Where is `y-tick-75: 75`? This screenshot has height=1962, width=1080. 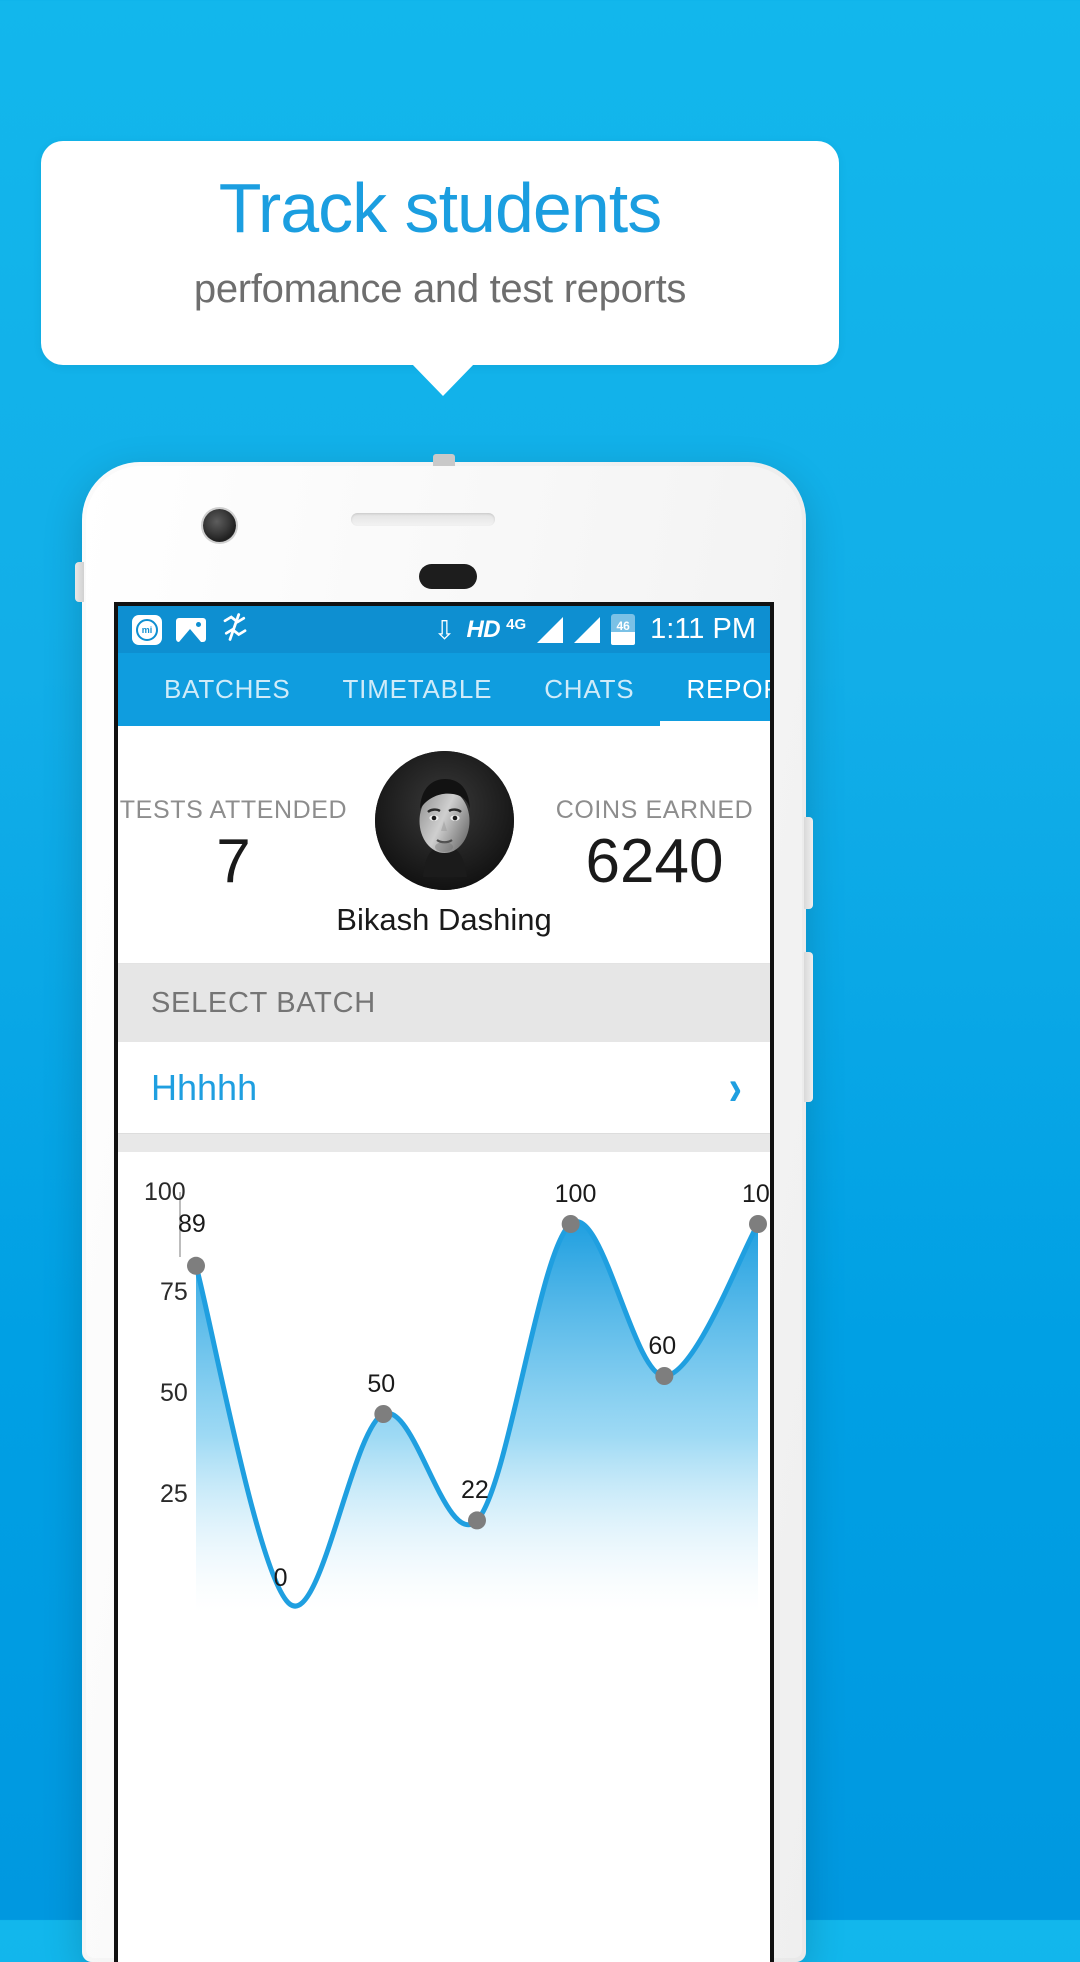 y-tick-75: 75 is located at coordinates (174, 1292).